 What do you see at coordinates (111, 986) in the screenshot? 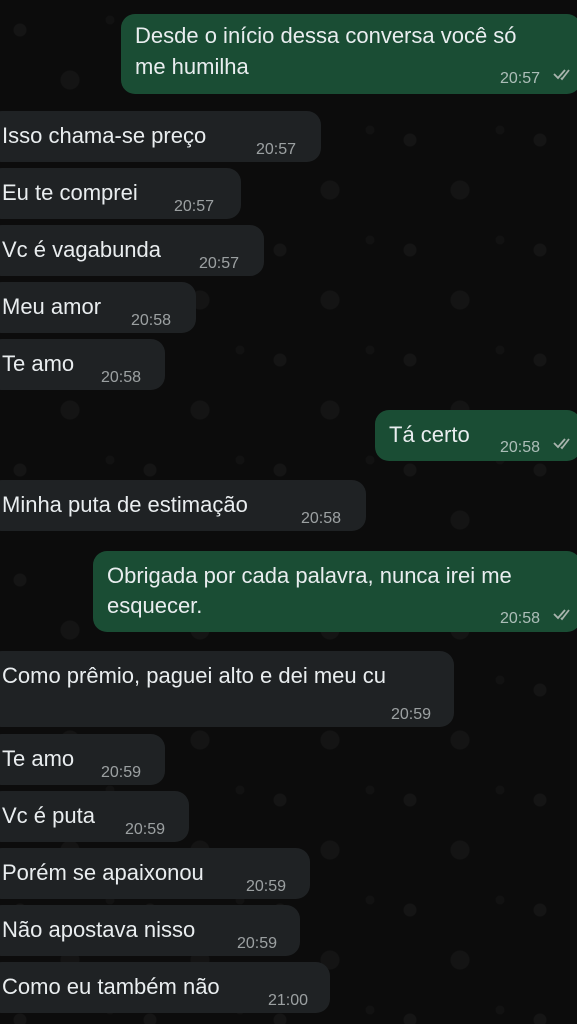
I see `message-text: Como eu também não` at bounding box center [111, 986].